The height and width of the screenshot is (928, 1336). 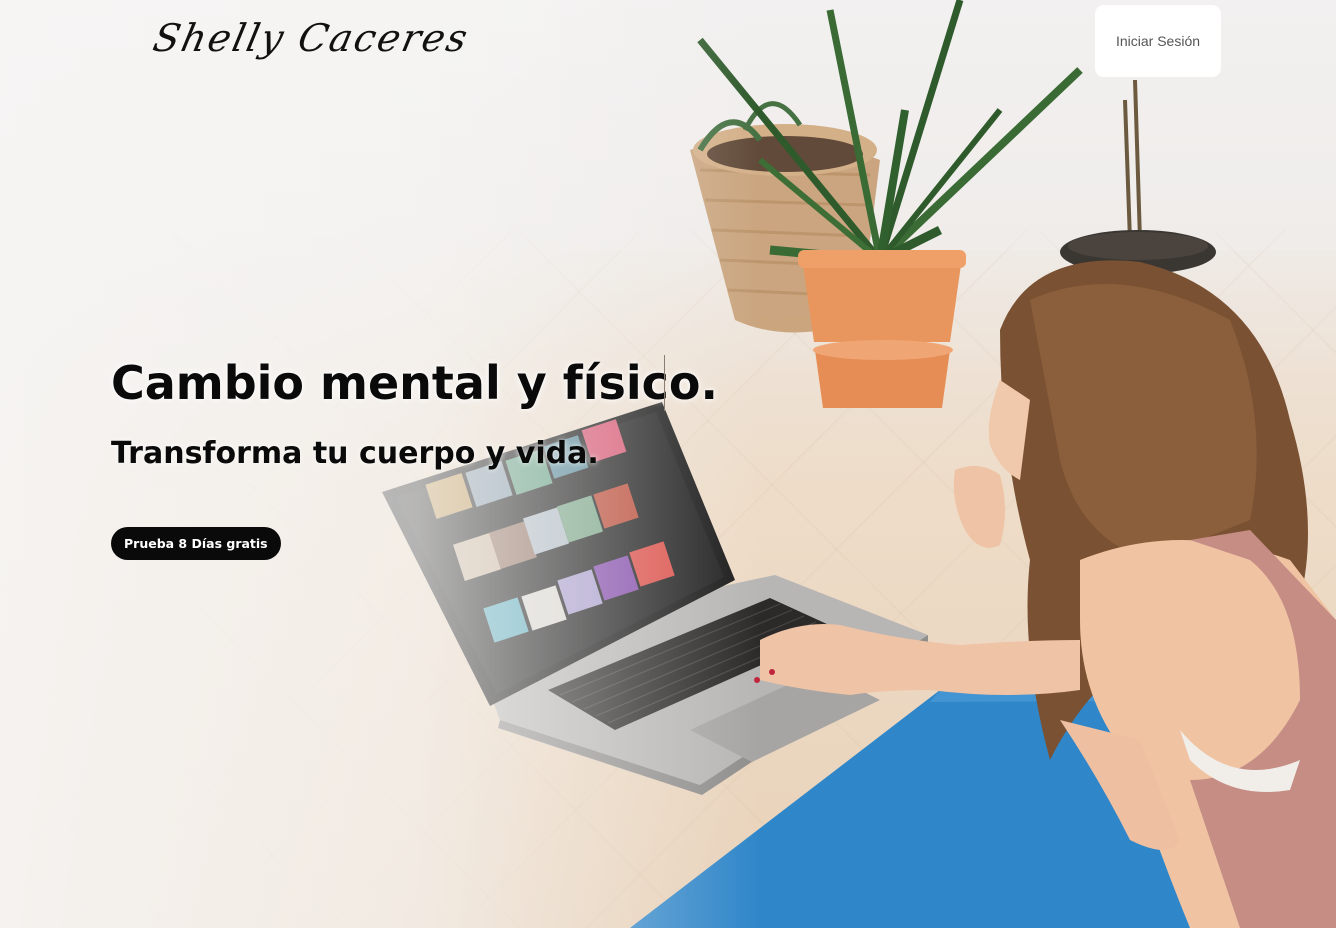 What do you see at coordinates (664, 383) in the screenshot?
I see `typing-caret` at bounding box center [664, 383].